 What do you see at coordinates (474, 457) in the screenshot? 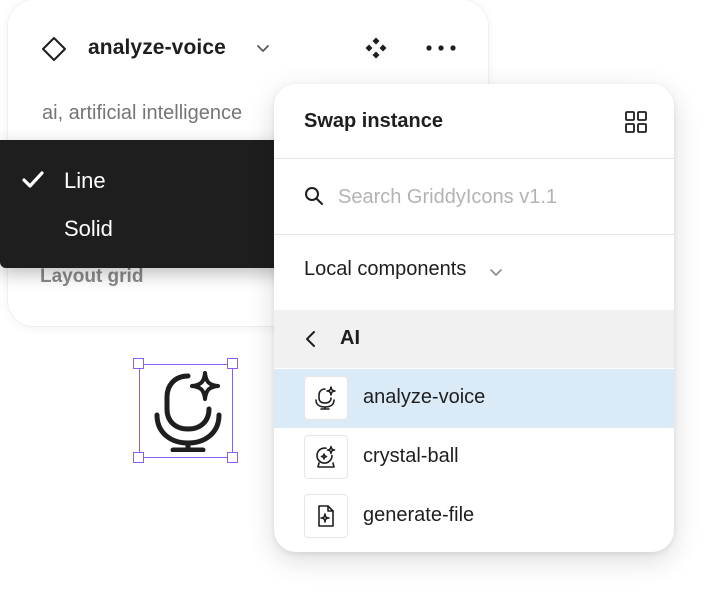
I see `list-item-crystal-ball: crystal-ball` at bounding box center [474, 457].